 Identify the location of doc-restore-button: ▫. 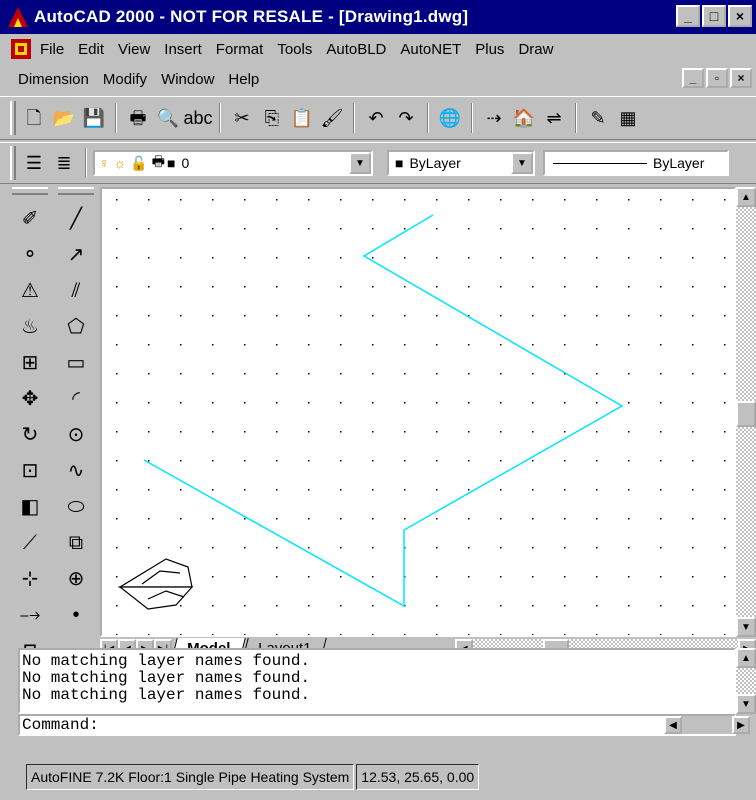
(717, 78).